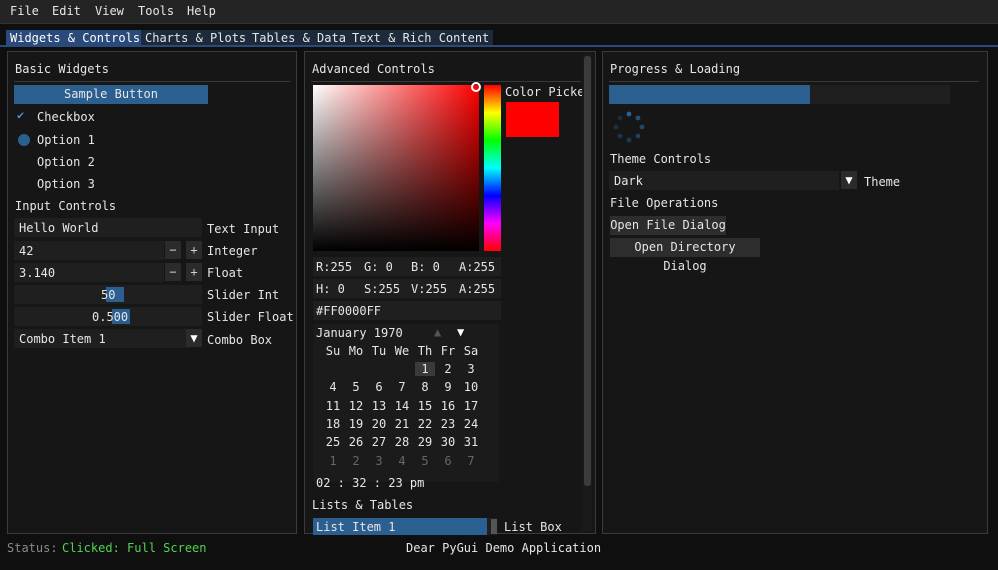 This screenshot has width=998, height=570. What do you see at coordinates (232, 251) in the screenshot?
I see `integer-label: Integer` at bounding box center [232, 251].